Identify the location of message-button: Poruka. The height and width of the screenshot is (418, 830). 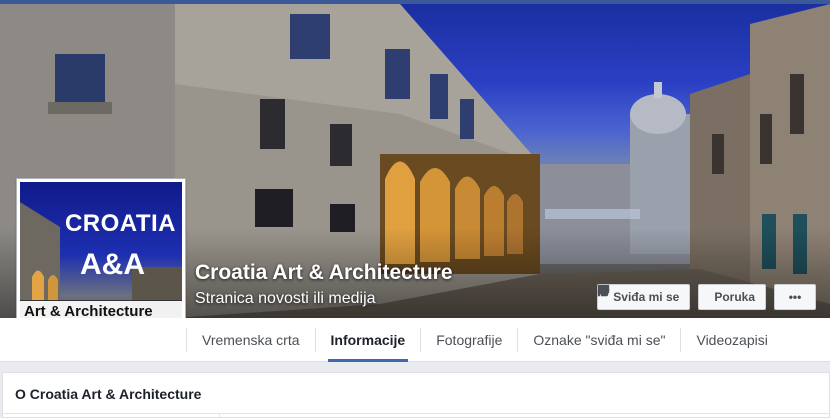
(682, 297).